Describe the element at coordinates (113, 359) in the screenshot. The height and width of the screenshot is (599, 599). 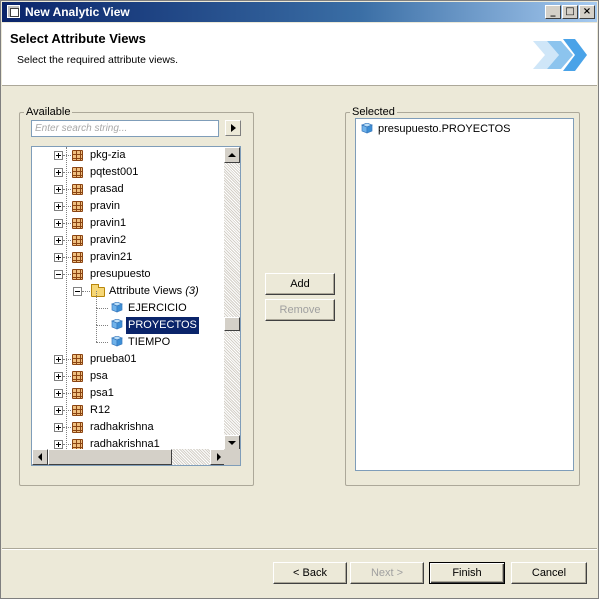
I see `tree-item-label: prueba01` at that location.